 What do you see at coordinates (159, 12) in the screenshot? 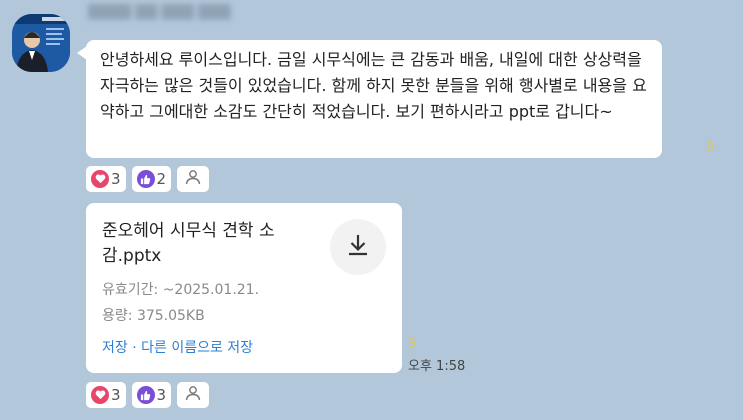
I see `sender-name: ████ ██ ███ ███` at bounding box center [159, 12].